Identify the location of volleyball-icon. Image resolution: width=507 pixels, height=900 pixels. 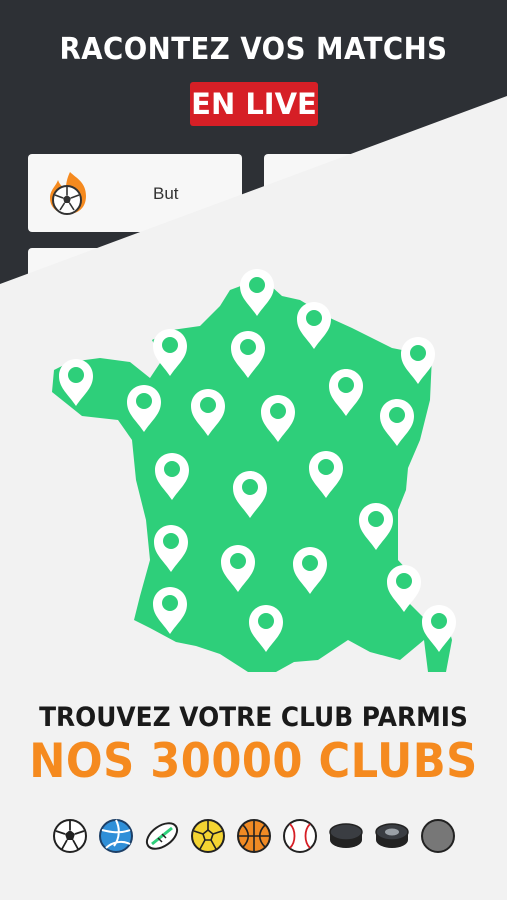
(116, 836).